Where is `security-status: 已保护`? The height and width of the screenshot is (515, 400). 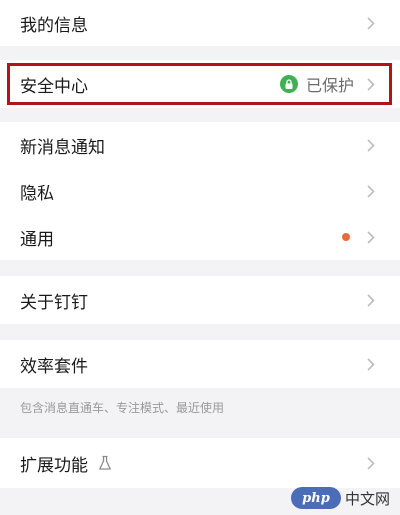 security-status: 已保护 is located at coordinates (316, 84).